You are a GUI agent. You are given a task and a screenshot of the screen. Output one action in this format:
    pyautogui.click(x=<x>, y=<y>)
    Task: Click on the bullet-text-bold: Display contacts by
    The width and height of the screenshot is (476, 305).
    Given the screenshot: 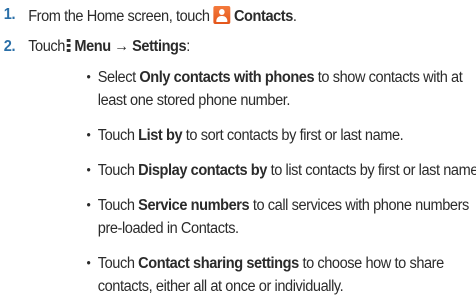 What is the action you would take?
    pyautogui.click(x=202, y=170)
    